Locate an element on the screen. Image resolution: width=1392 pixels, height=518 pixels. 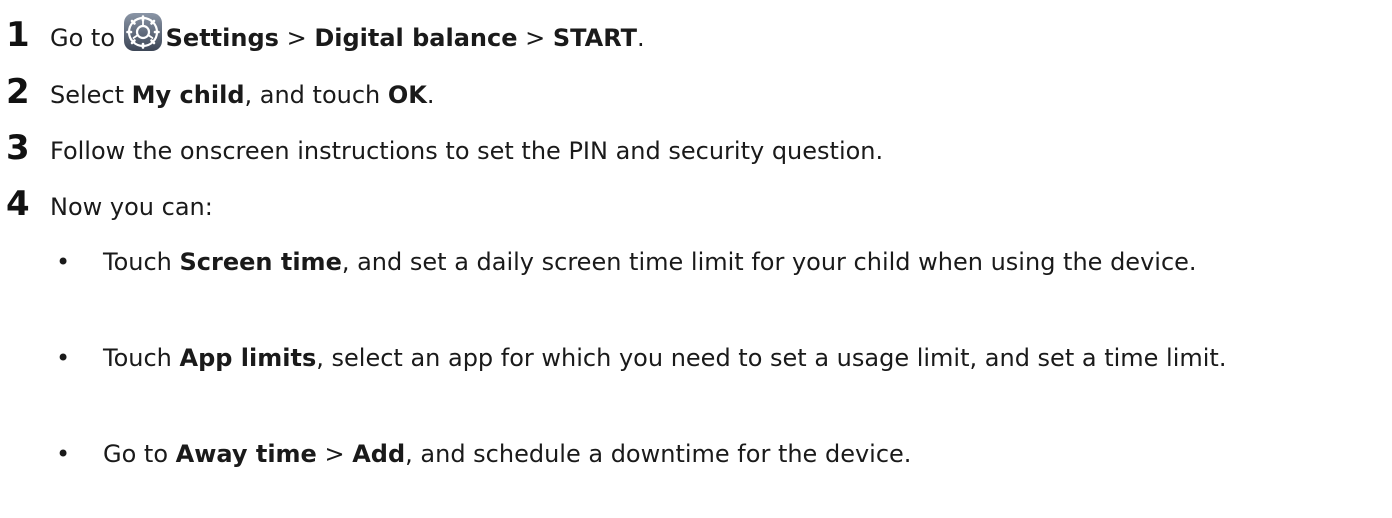
screen-time-text: Screen time is located at coordinates (260, 262).